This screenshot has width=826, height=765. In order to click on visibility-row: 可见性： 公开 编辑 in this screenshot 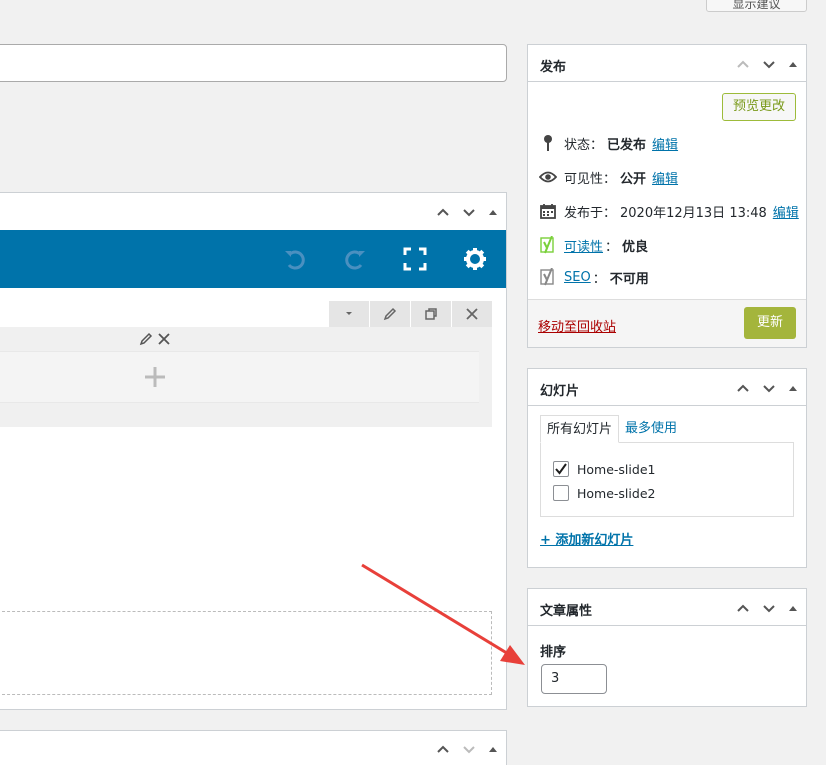, I will do `click(608, 177)`.